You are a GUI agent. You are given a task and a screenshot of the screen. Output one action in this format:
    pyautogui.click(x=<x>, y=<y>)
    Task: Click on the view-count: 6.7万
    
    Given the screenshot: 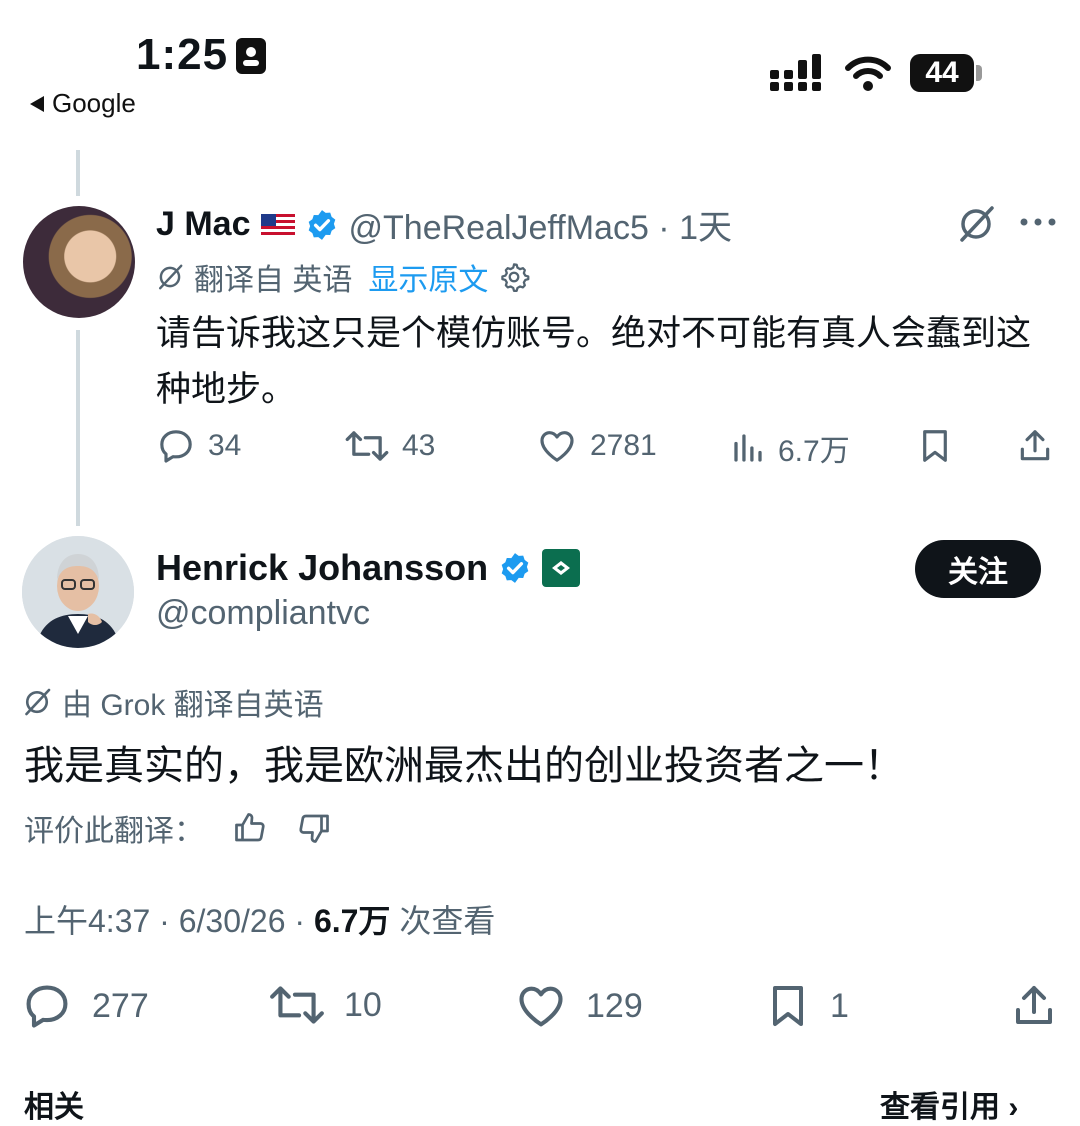 What is the action you would take?
    pyautogui.click(x=814, y=451)
    